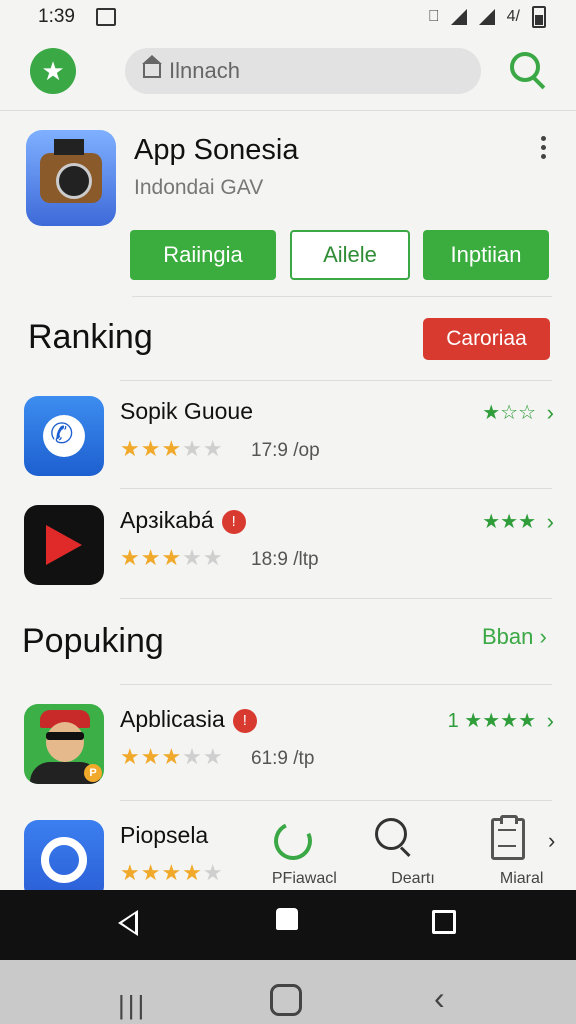 The width and height of the screenshot is (576, 1024). I want to click on avatar-icon: P, so click(64, 744).